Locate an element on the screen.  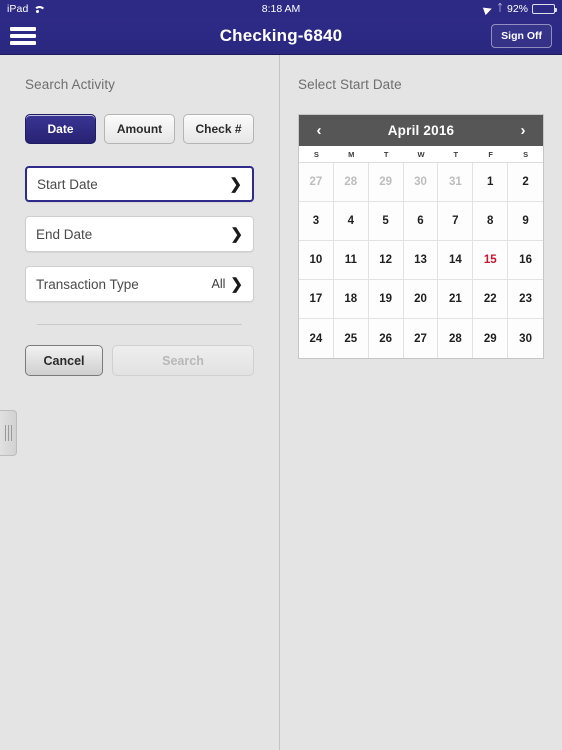
calendar-day: 8 is located at coordinates (491, 221).